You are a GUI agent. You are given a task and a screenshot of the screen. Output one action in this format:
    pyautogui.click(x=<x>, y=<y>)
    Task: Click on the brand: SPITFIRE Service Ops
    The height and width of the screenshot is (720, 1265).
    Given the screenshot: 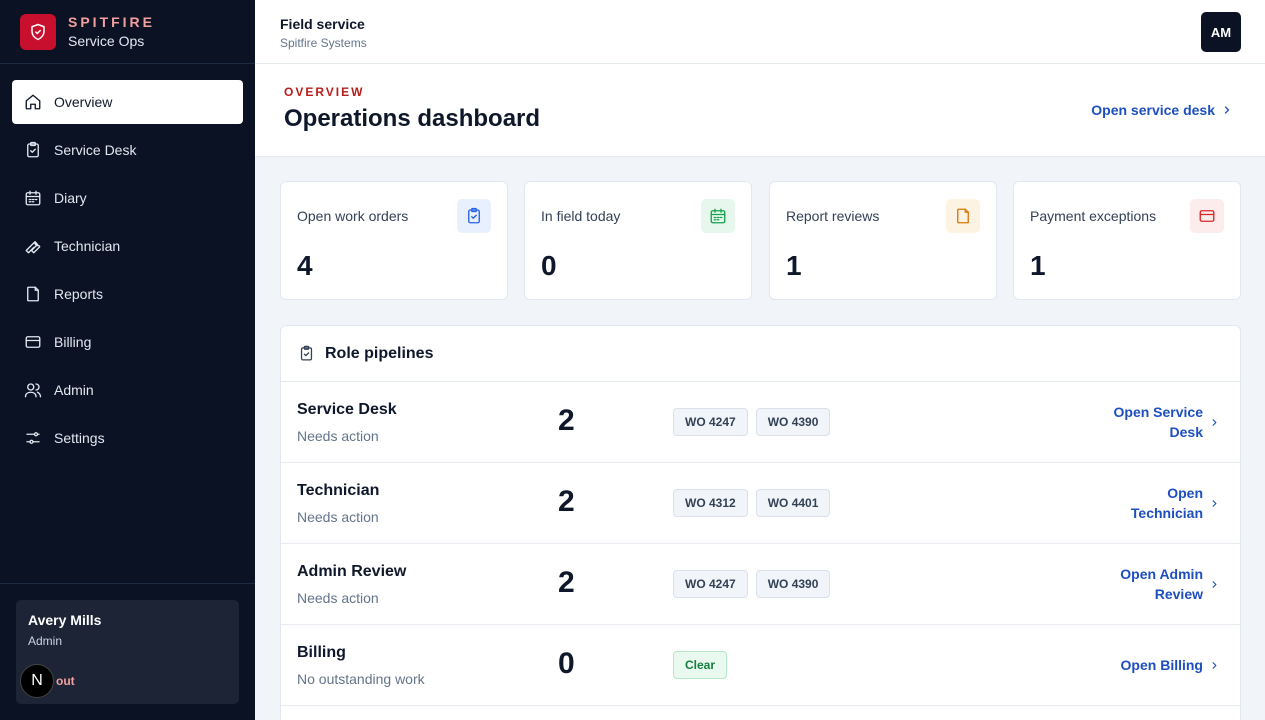 What is the action you would take?
    pyautogui.click(x=127, y=32)
    